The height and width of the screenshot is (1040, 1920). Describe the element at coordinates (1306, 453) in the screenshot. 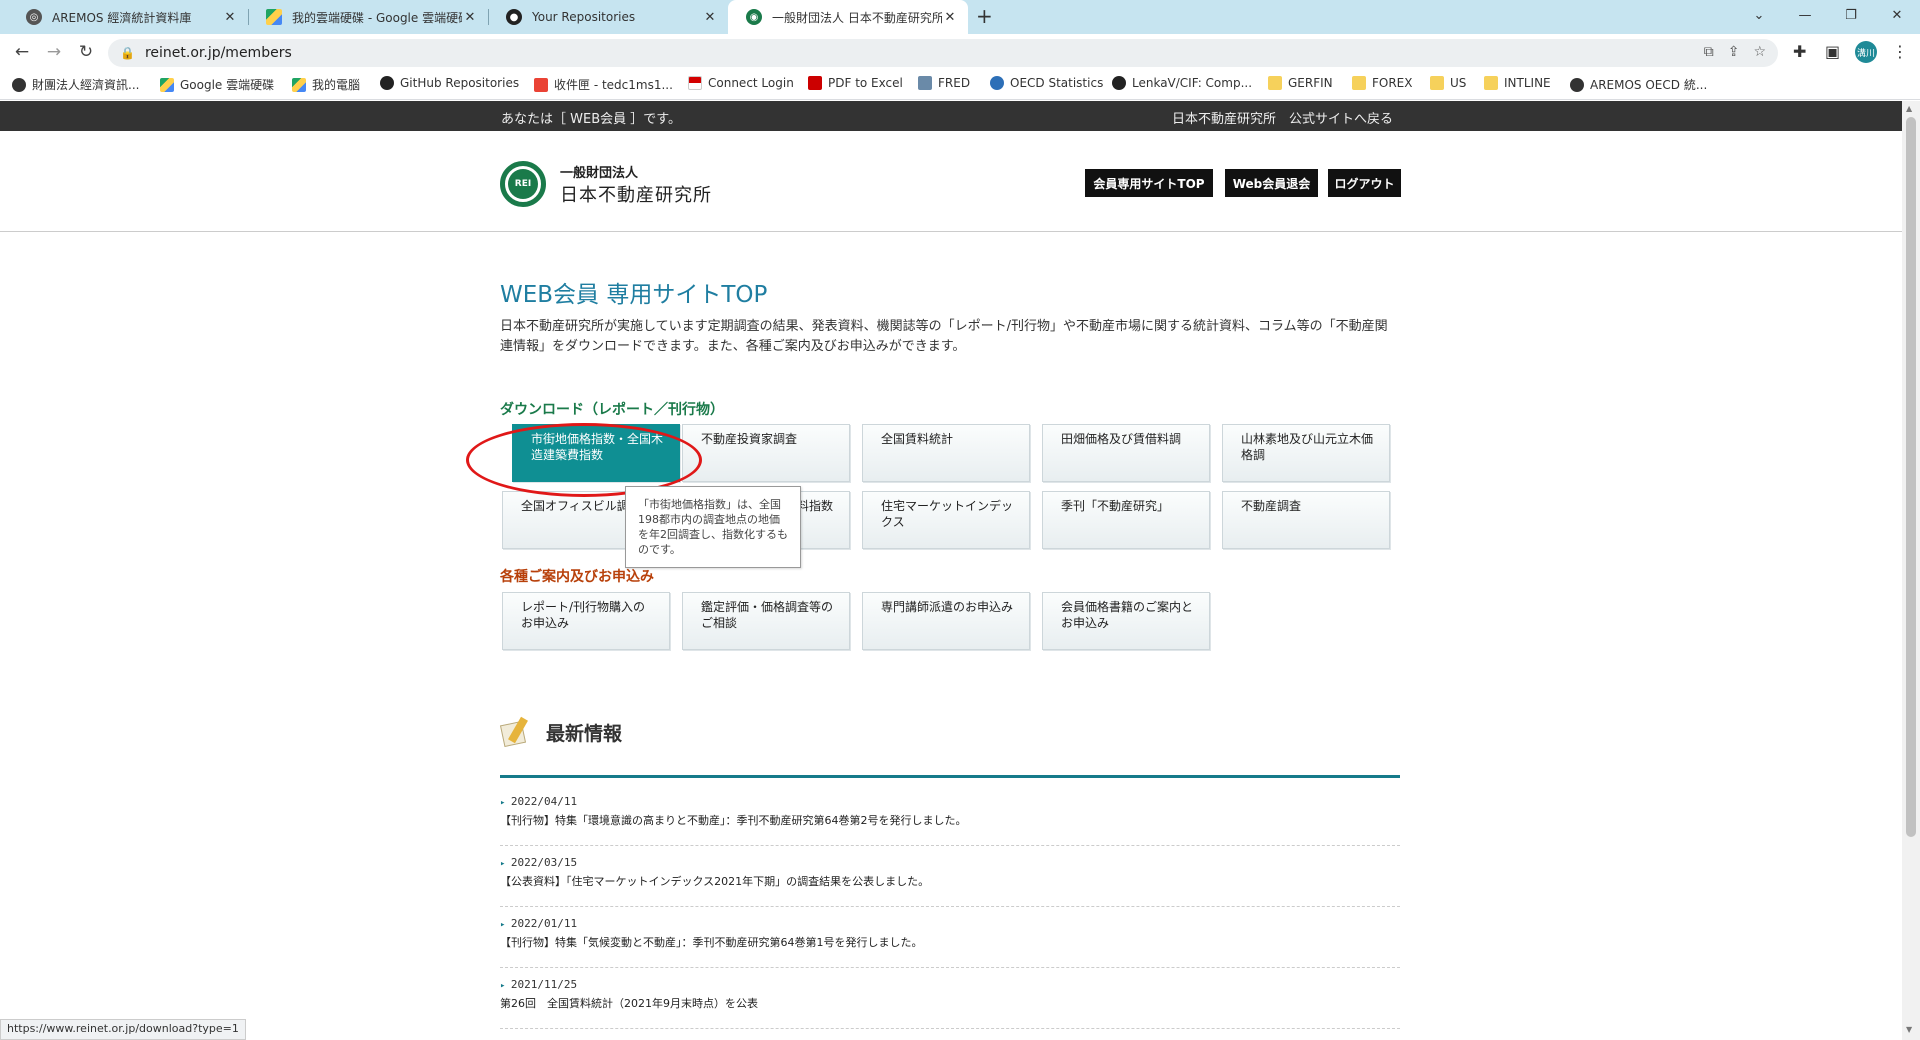

I see `download-card-forest-price: 山林素地及び山元立木価格調` at that location.